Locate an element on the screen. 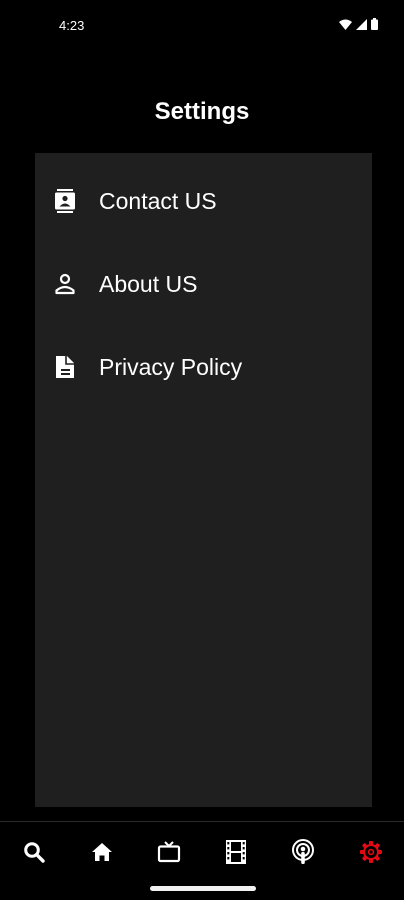 The width and height of the screenshot is (404, 900). nav-podcast-button is located at coordinates (303, 854).